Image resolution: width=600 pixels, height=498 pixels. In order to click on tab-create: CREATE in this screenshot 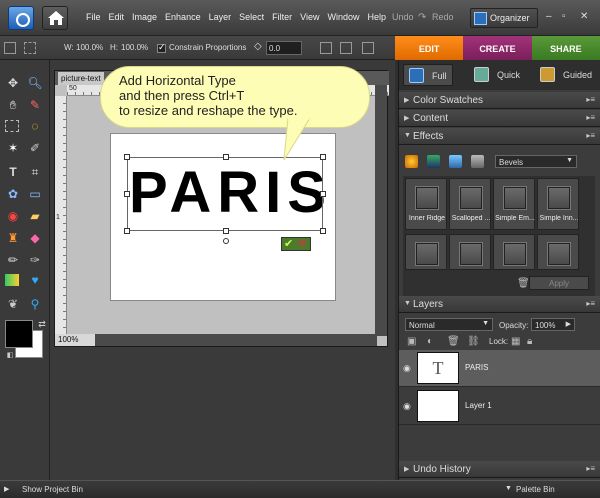, I will do `click(497, 48)`.